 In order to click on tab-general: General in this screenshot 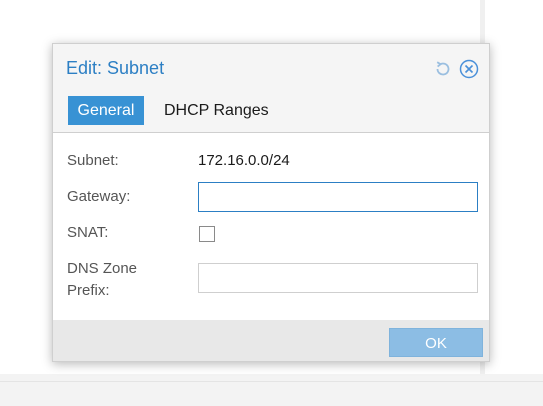, I will do `click(106, 110)`.